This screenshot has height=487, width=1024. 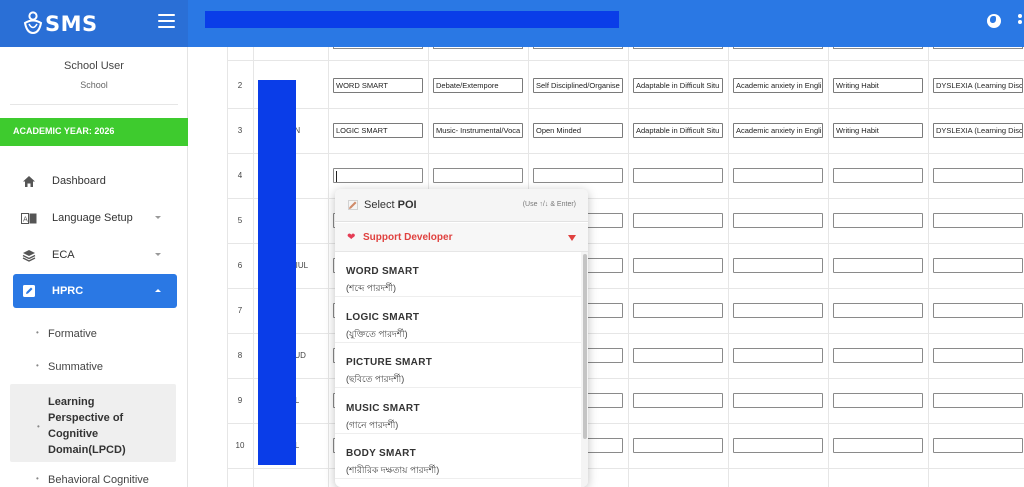 I want to click on dropdown-option: WORD SMART (শব্দে পারদর্শী), so click(x=458, y=274).